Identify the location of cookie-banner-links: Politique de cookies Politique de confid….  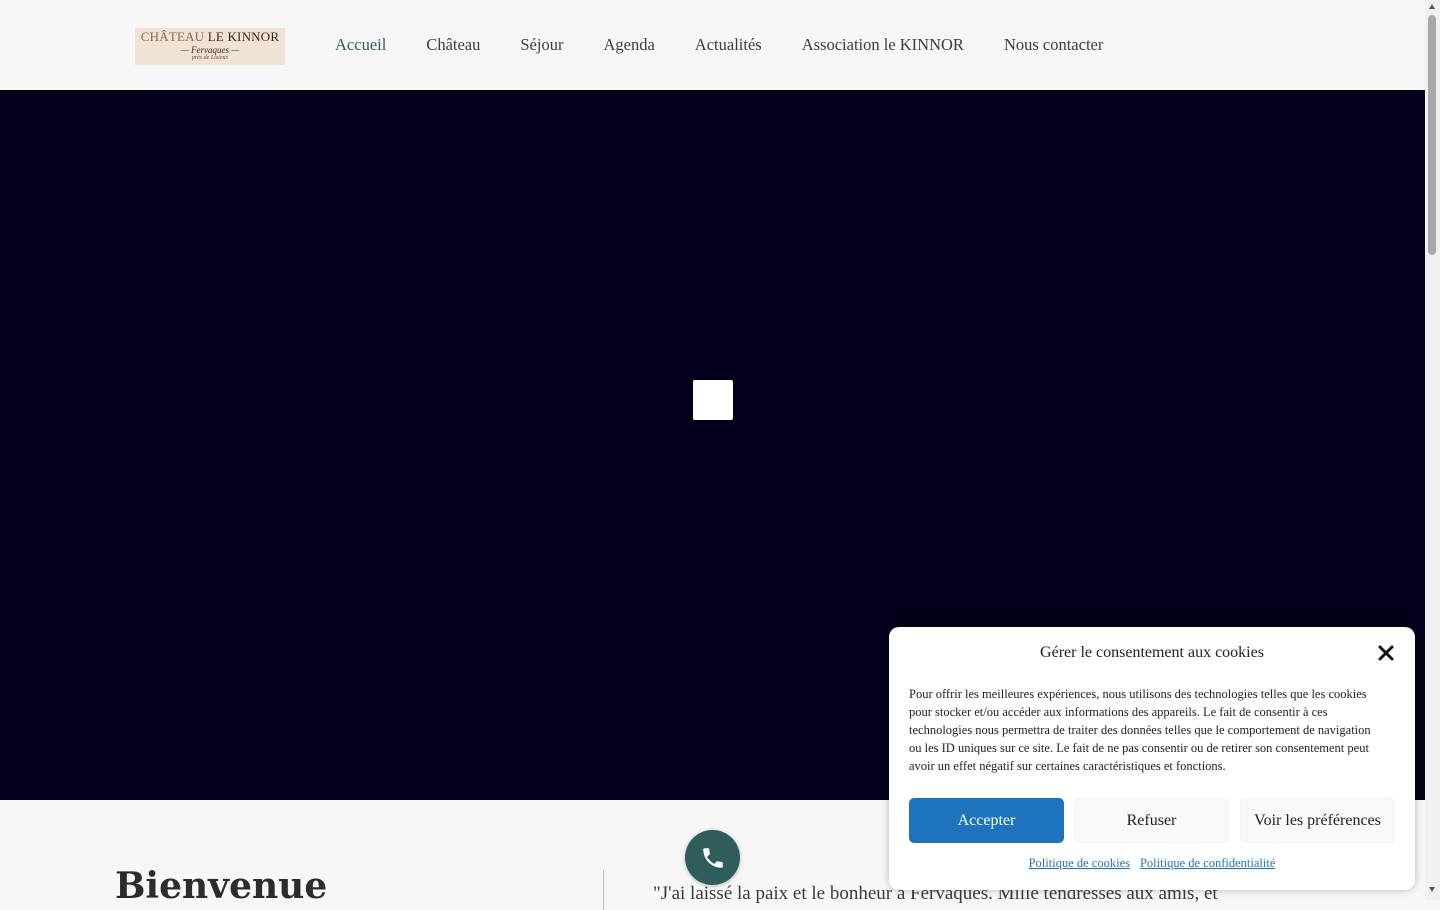
(1152, 863).